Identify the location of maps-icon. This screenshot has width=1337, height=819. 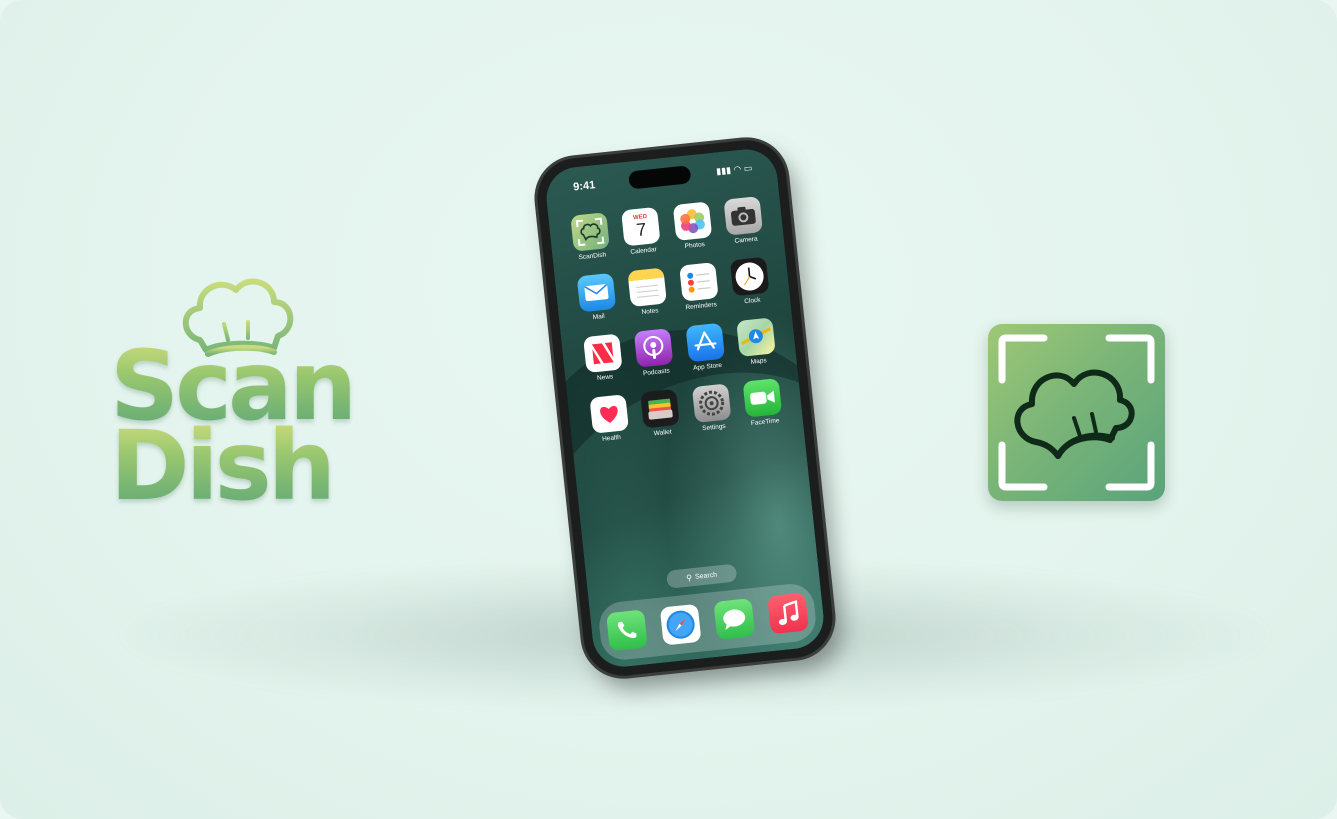
(756, 337).